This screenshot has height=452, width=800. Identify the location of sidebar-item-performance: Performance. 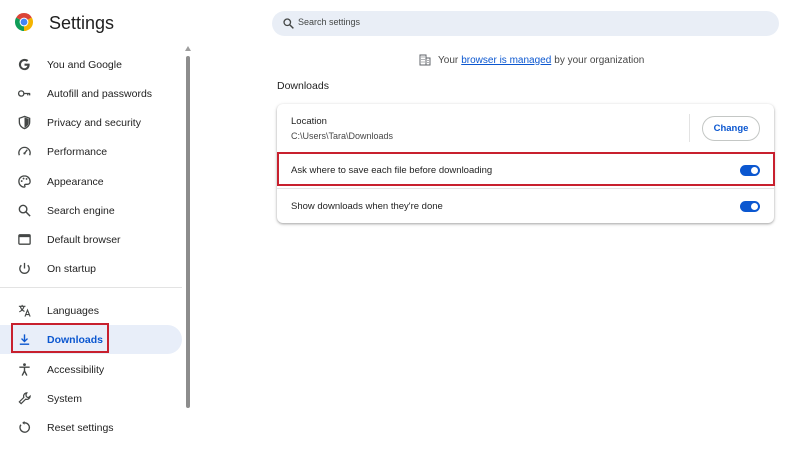
(91, 151).